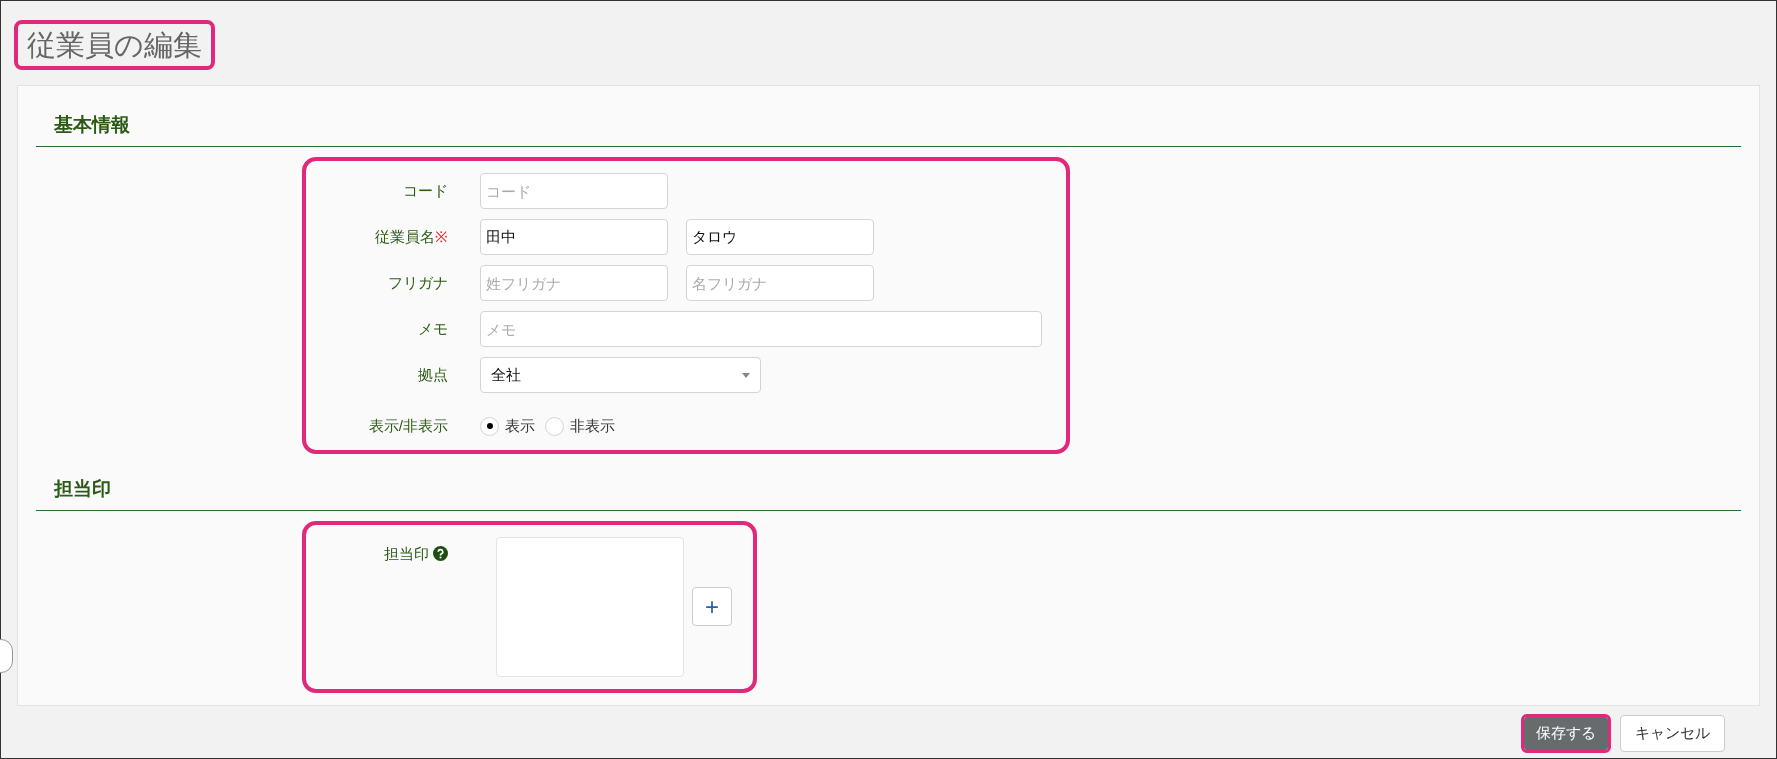 This screenshot has width=1777, height=759. What do you see at coordinates (405, 236) in the screenshot?
I see `field-label: 従業員名` at bounding box center [405, 236].